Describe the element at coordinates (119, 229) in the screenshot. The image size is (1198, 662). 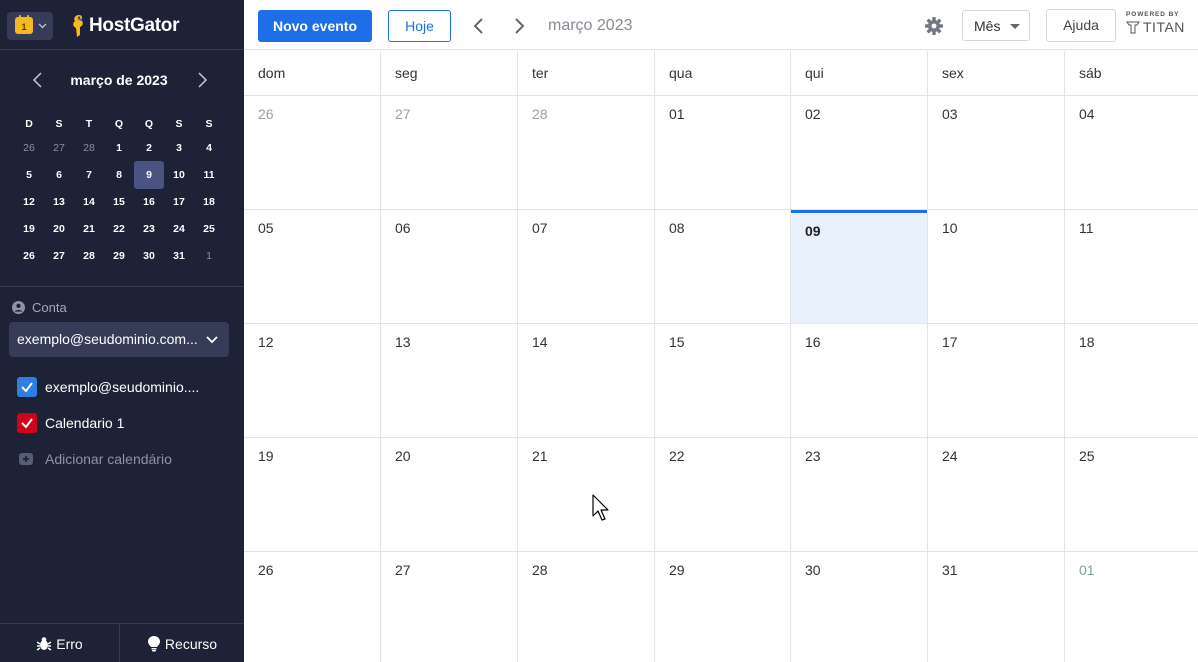
I see `mini-day: 22` at that location.